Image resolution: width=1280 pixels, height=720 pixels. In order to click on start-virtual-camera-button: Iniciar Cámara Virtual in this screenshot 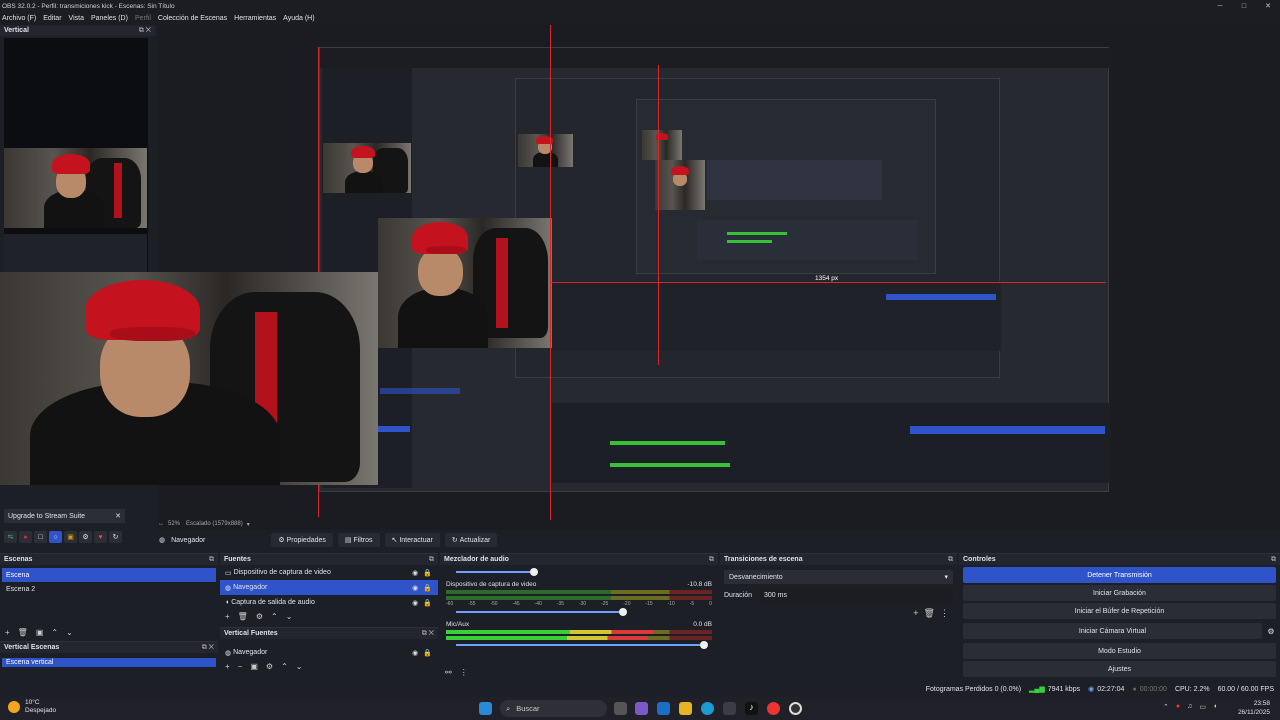, I will do `click(1112, 631)`.